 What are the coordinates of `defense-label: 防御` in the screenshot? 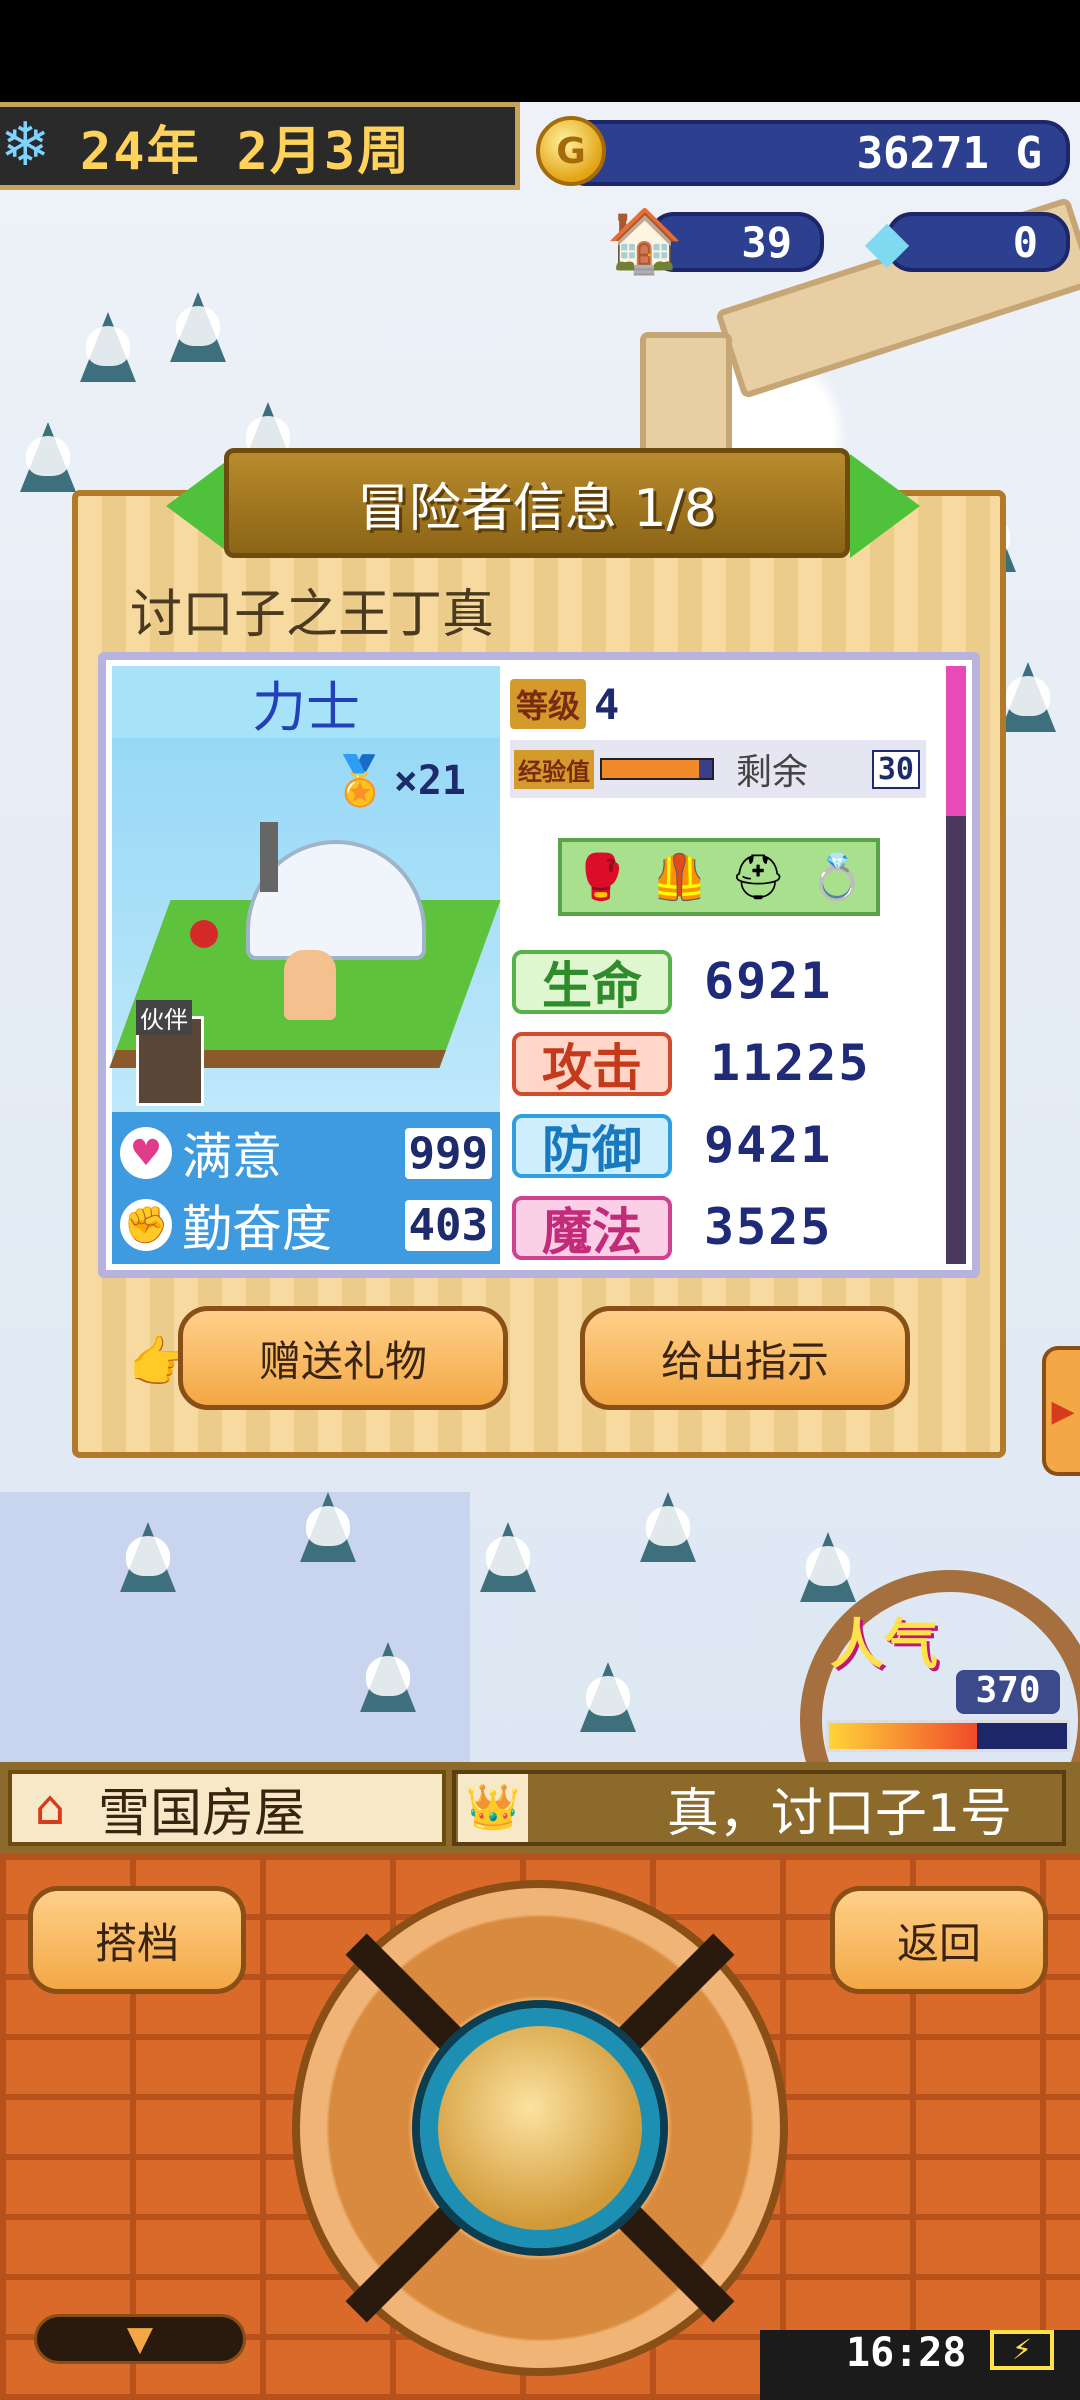 It's located at (592, 1146).